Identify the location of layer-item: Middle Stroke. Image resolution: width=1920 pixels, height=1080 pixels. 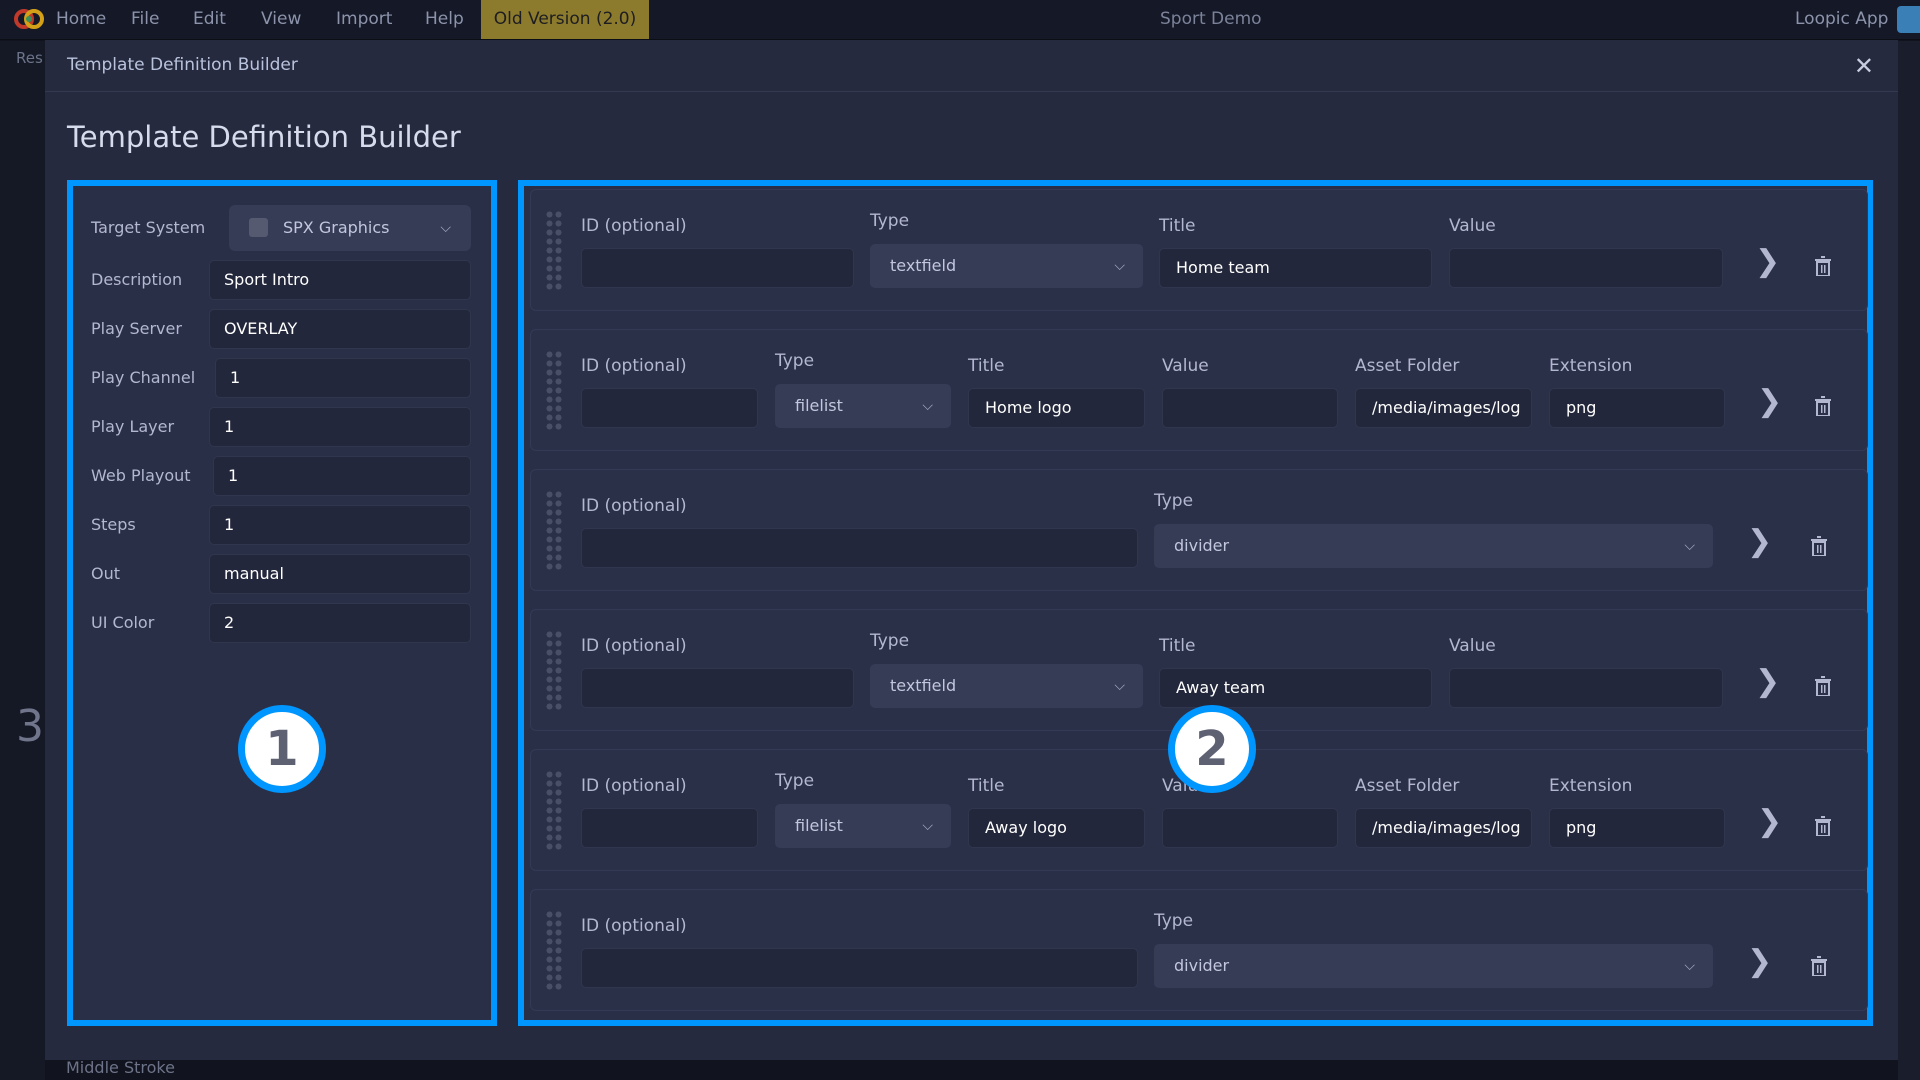
(120, 1067).